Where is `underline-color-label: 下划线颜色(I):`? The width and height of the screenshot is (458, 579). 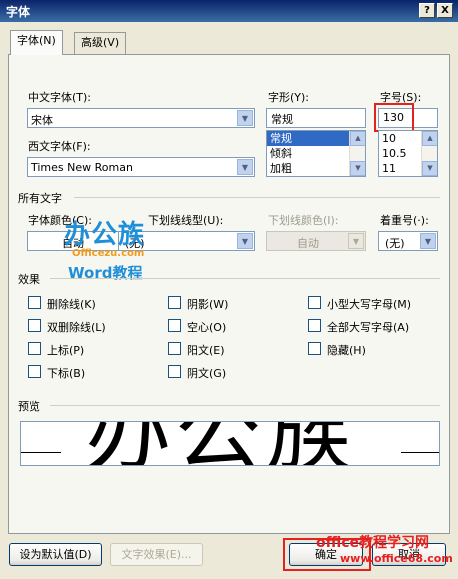 underline-color-label: 下划线颜色(I): is located at coordinates (303, 220).